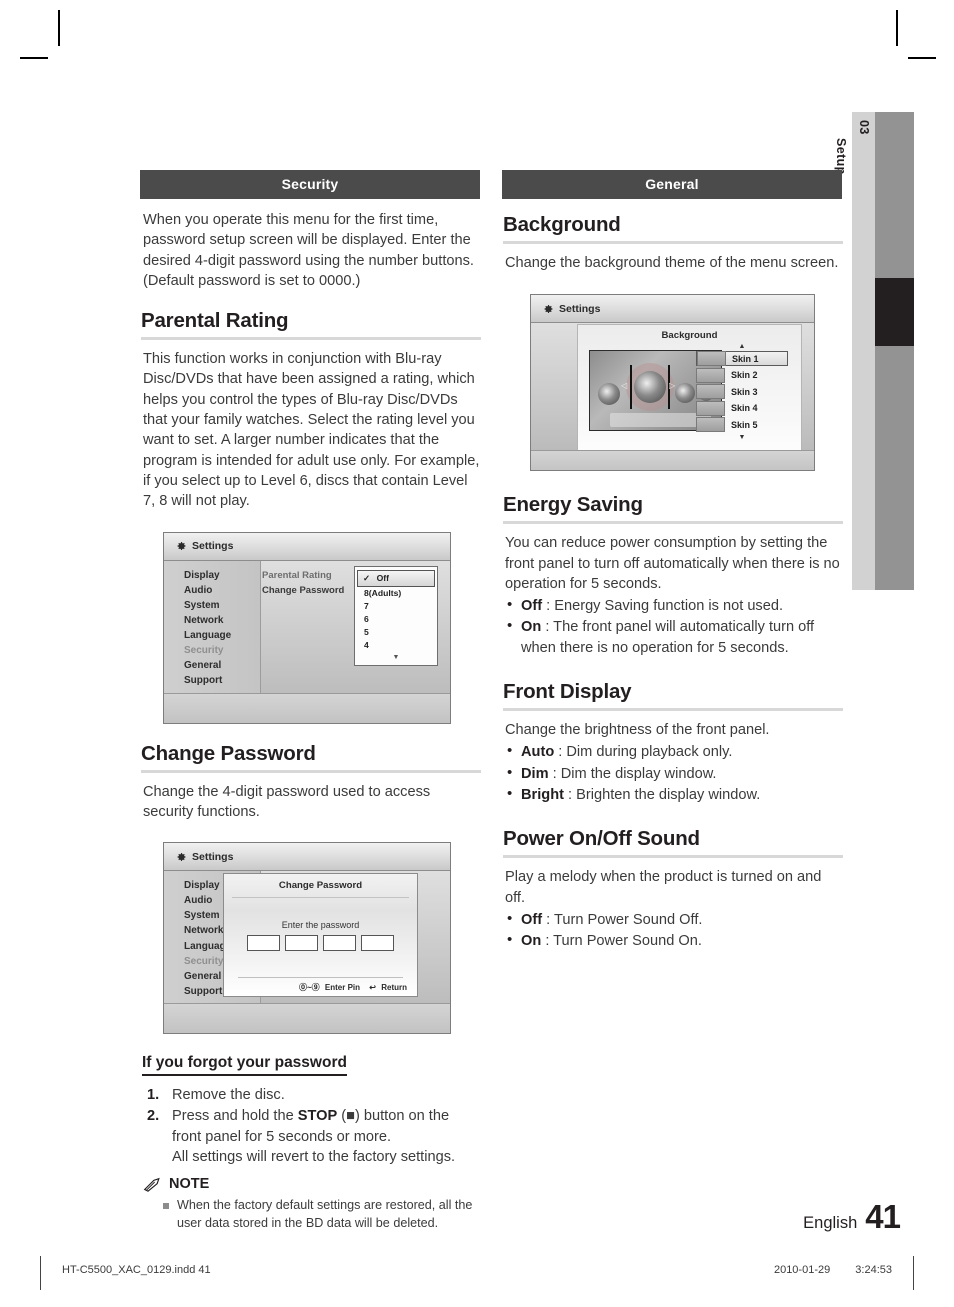 This screenshot has width=954, height=1307. What do you see at coordinates (396, 645) in the screenshot?
I see `dropdown-item-4: 4` at bounding box center [396, 645].